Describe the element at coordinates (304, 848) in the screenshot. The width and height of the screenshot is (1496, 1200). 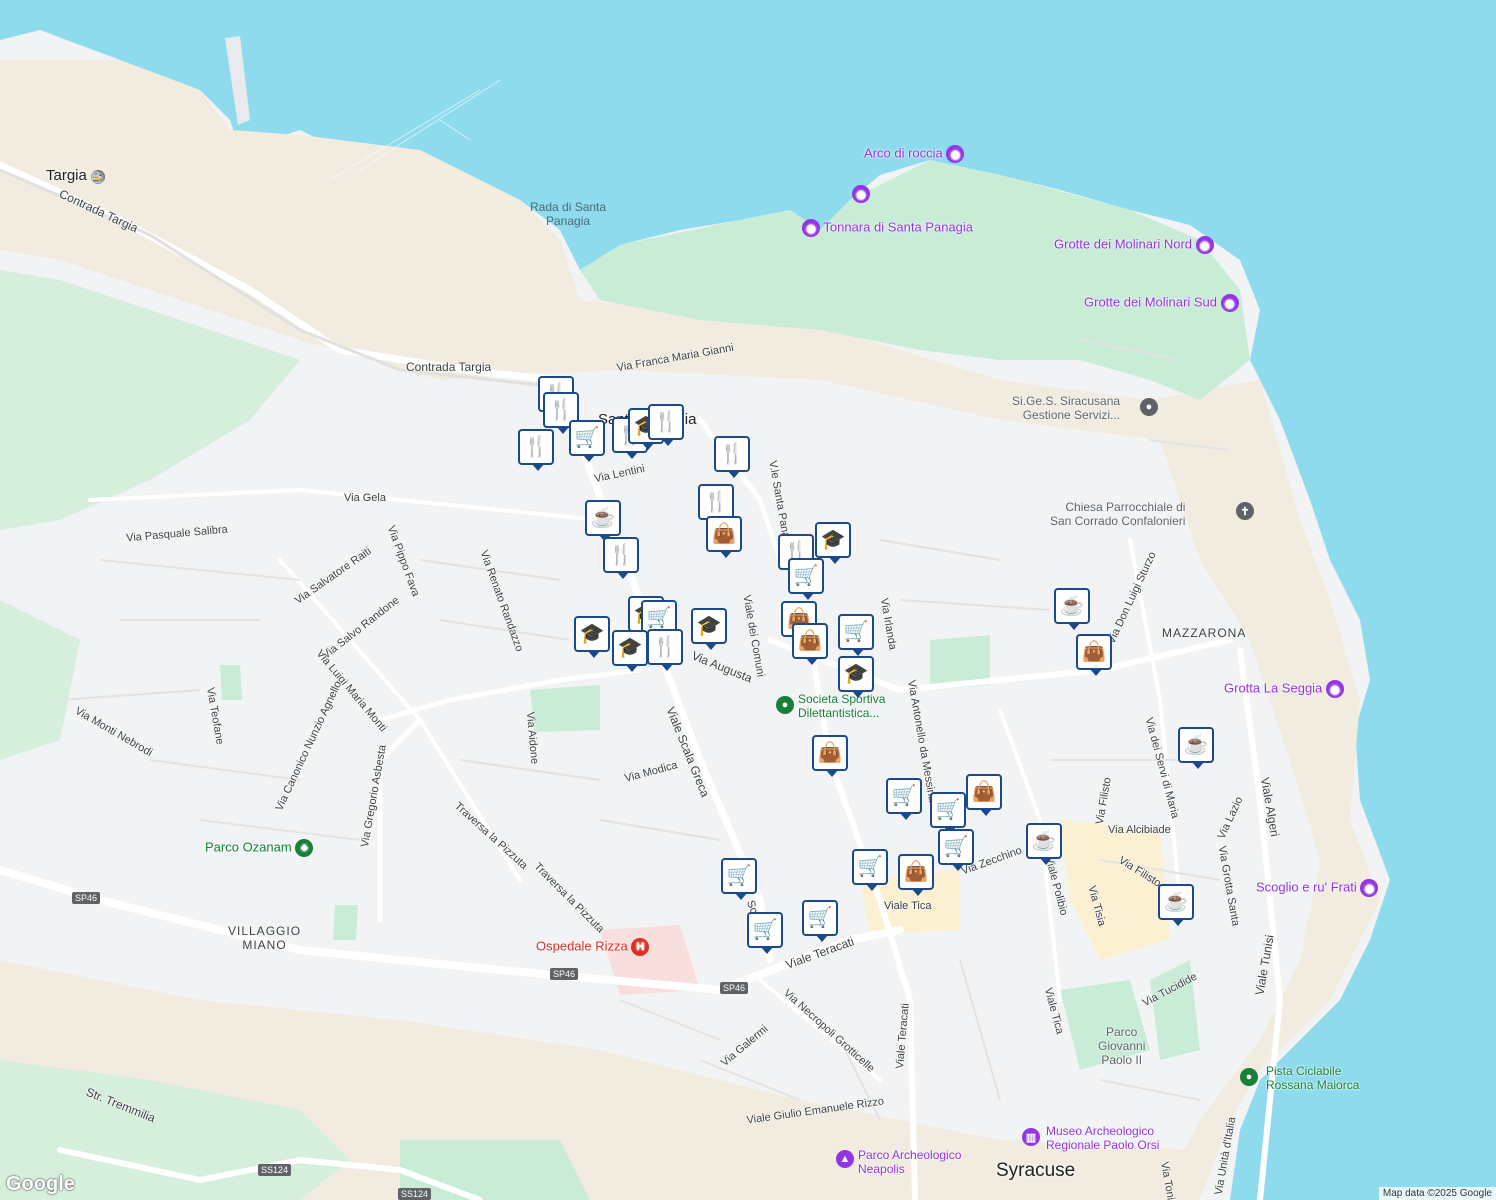
I see `tree-icon: ♣` at that location.